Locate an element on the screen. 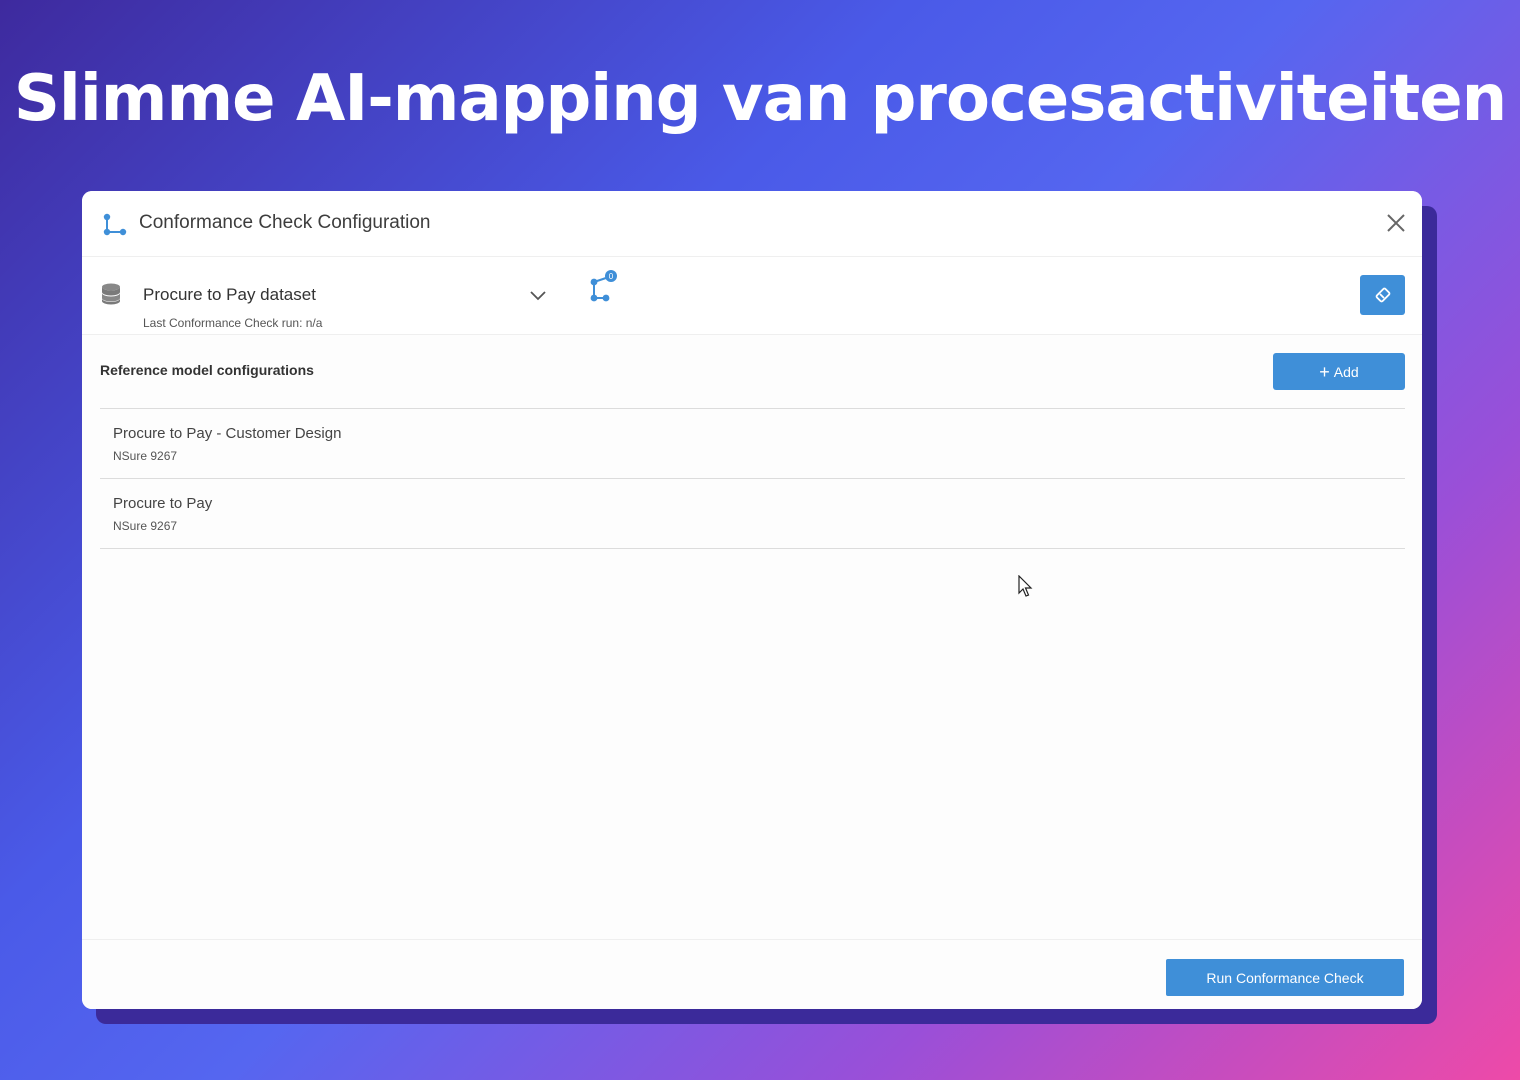 Image resolution: width=1520 pixels, height=1080 pixels. item-title: Procure to Pay is located at coordinates (163, 503).